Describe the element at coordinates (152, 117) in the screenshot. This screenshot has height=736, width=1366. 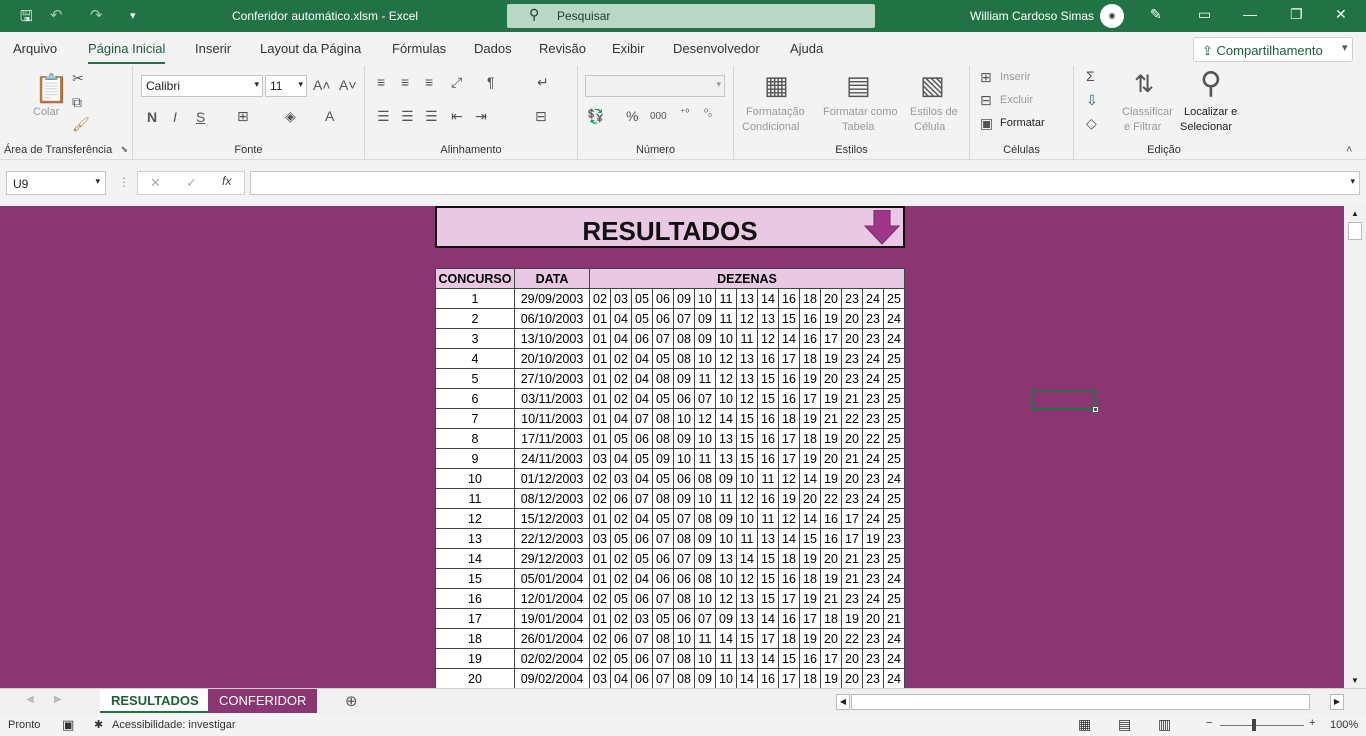
I see `bold-button: N` at that location.